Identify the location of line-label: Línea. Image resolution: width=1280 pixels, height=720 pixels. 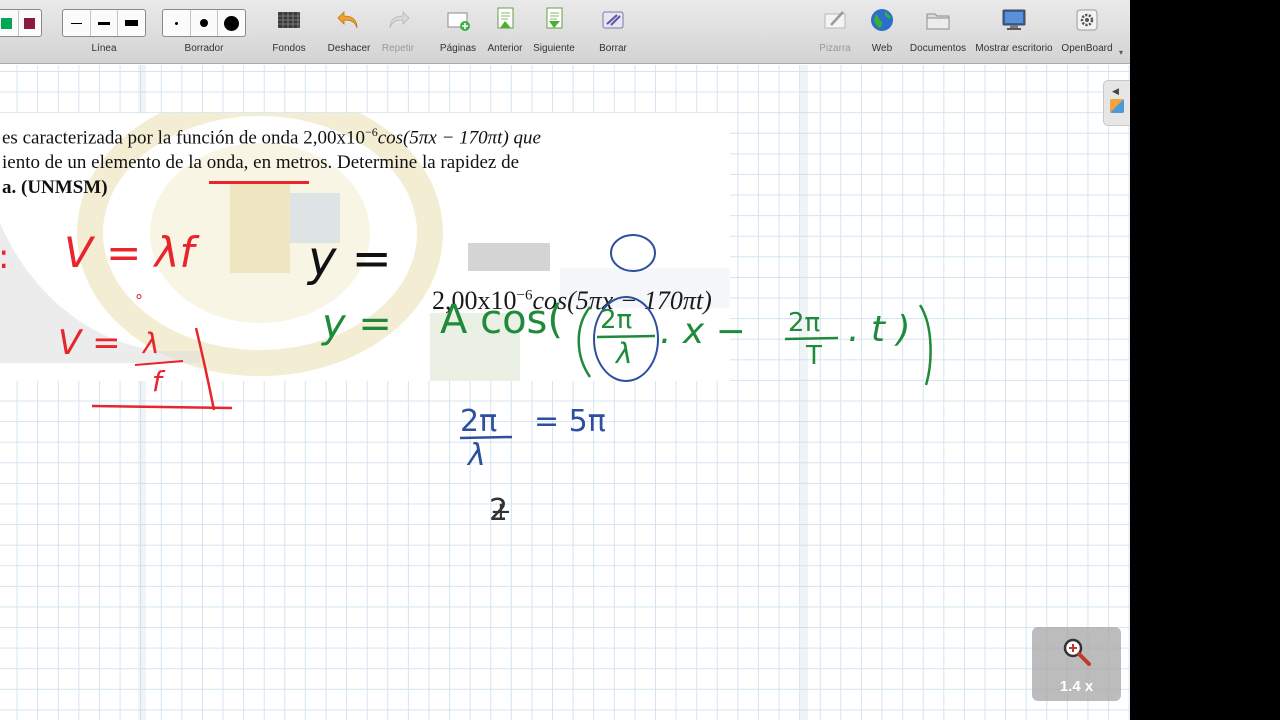
(104, 48).